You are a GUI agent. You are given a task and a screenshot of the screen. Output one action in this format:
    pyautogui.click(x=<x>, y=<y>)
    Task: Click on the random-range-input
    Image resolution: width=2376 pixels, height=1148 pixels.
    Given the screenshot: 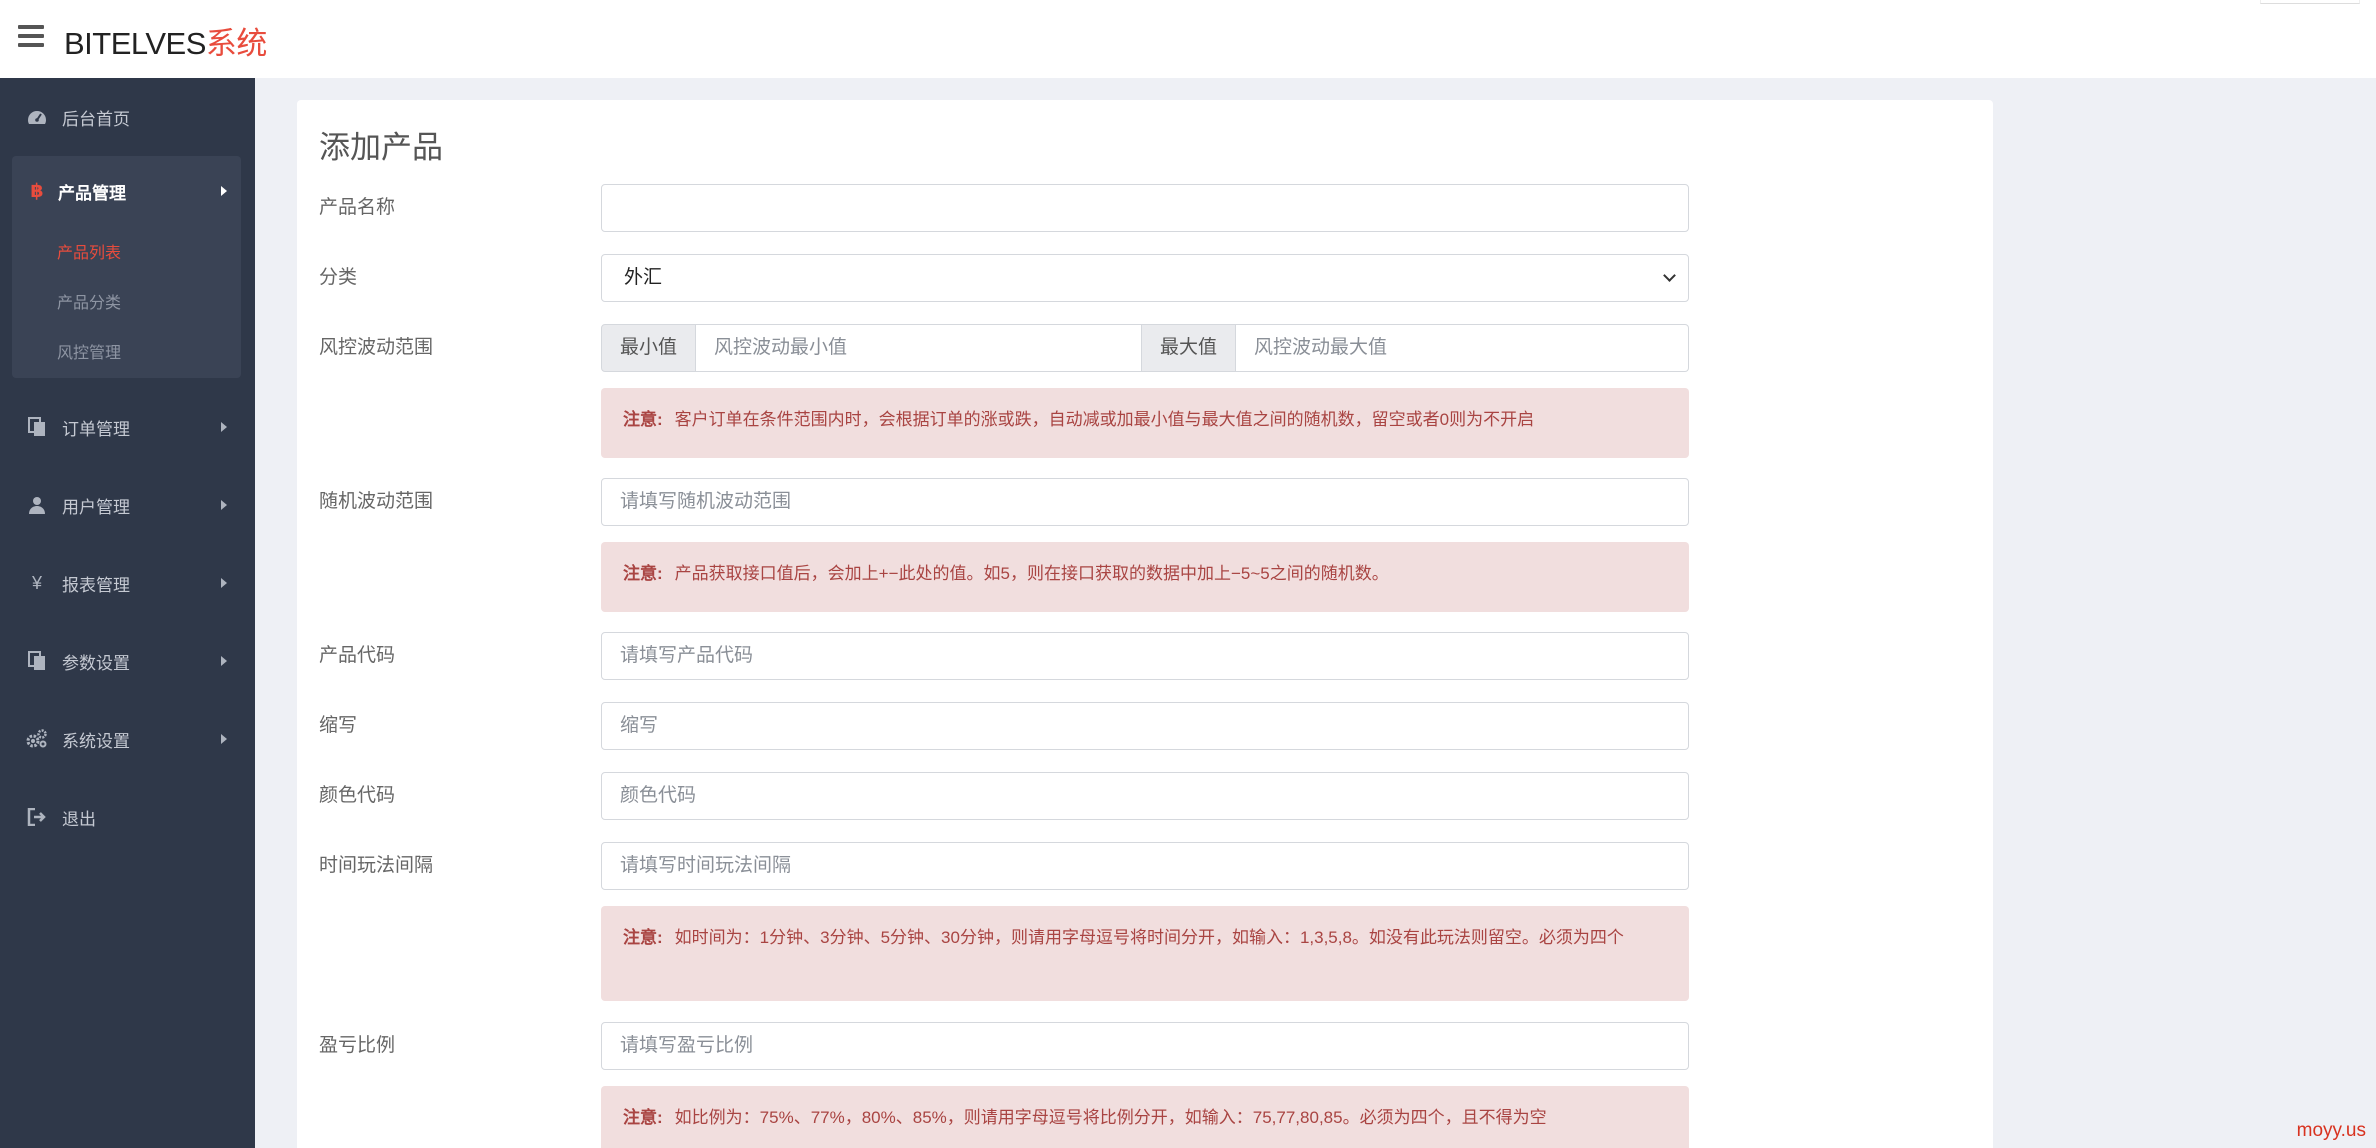 What is the action you would take?
    pyautogui.click(x=1145, y=502)
    